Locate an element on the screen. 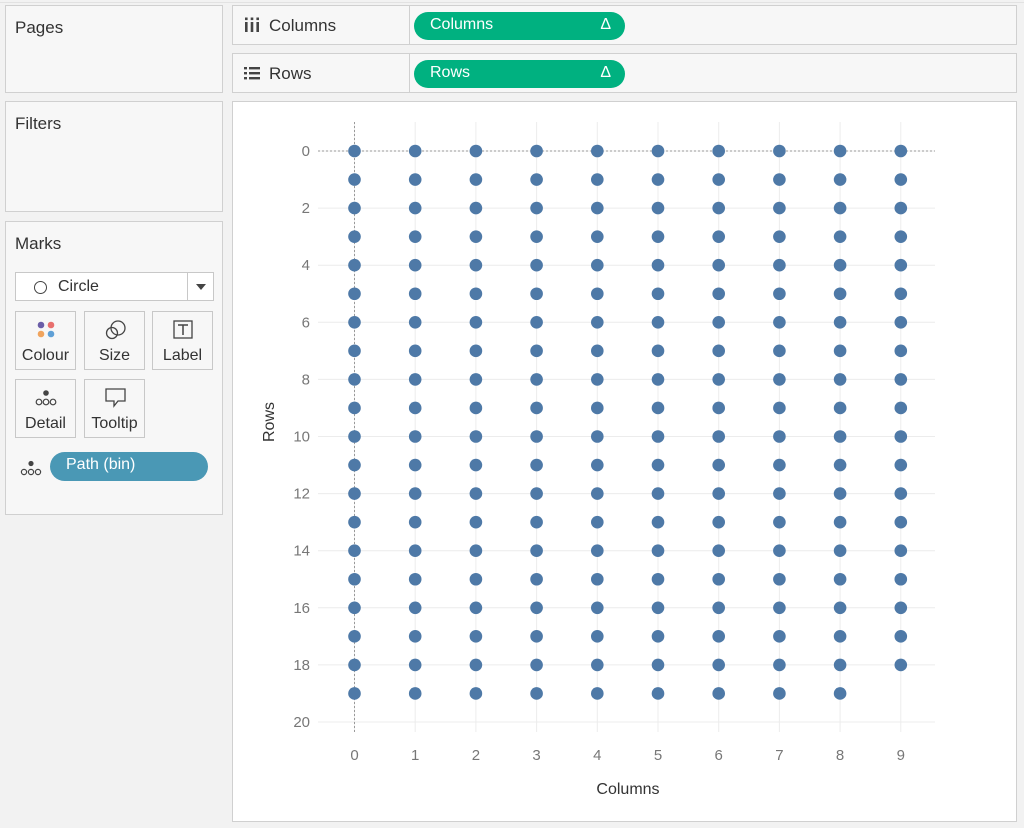 Image resolution: width=1024 pixels, height=828 pixels. pages-card: Pages is located at coordinates (114, 49).